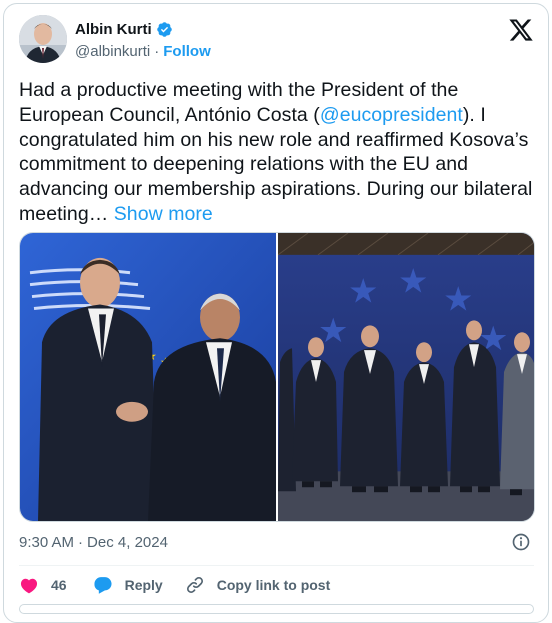  What do you see at coordinates (273, 585) in the screenshot?
I see `copy-link-label: Copy link to post` at bounding box center [273, 585].